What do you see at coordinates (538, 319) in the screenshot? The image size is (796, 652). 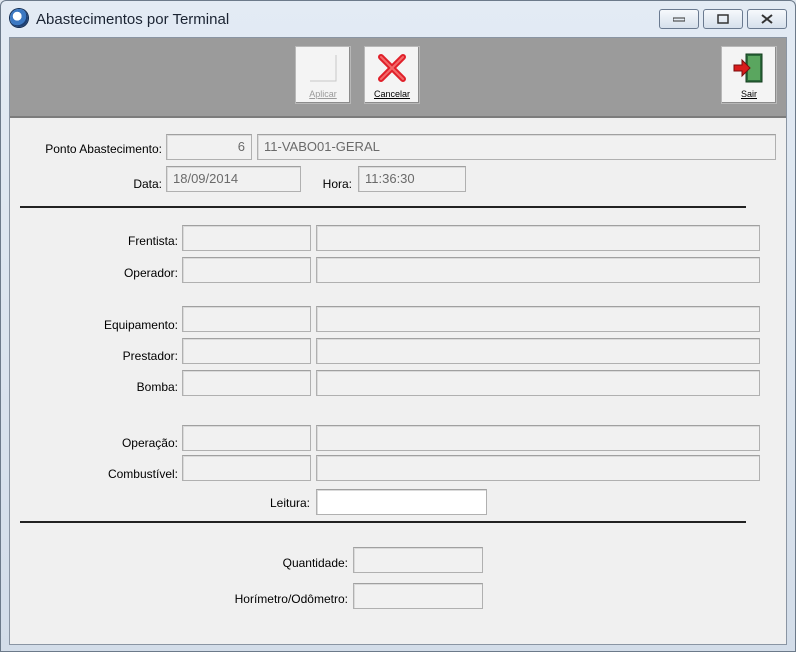 I see `equipamento-name-field` at bounding box center [538, 319].